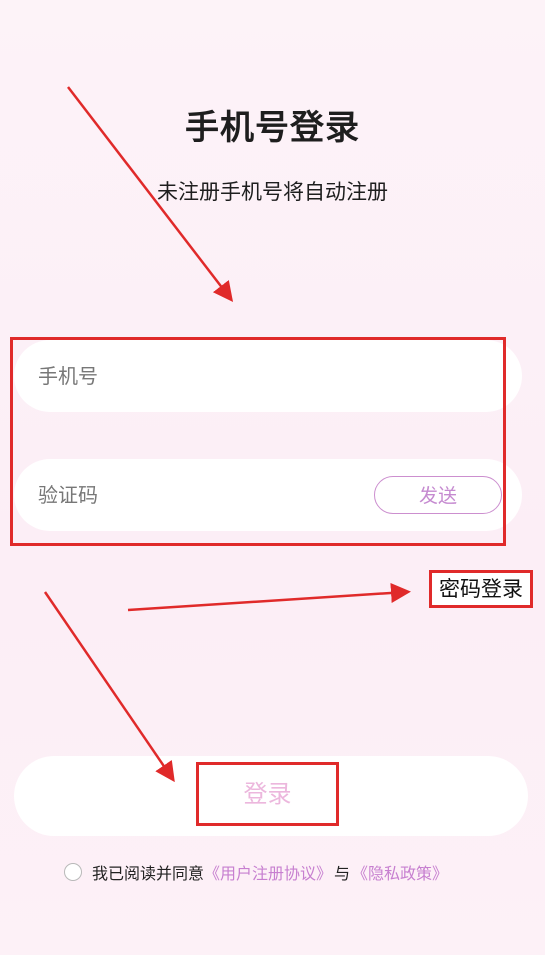 This screenshot has width=545, height=955. I want to click on privacy-policy-link: 《隐私政策》, so click(400, 872).